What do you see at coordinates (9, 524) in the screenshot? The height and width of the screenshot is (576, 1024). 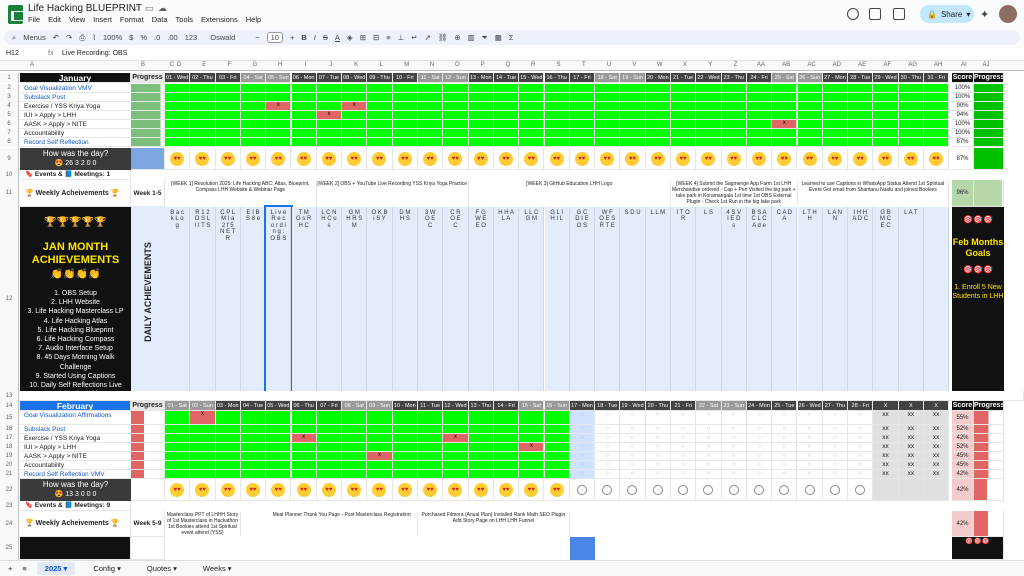 I see `row-header: 24` at bounding box center [9, 524].